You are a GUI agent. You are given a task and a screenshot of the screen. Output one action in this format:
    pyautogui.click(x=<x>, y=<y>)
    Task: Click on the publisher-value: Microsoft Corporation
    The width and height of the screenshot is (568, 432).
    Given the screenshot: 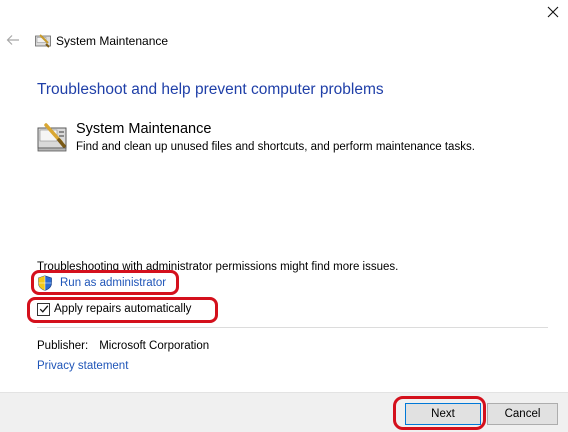 What is the action you would take?
    pyautogui.click(x=154, y=346)
    